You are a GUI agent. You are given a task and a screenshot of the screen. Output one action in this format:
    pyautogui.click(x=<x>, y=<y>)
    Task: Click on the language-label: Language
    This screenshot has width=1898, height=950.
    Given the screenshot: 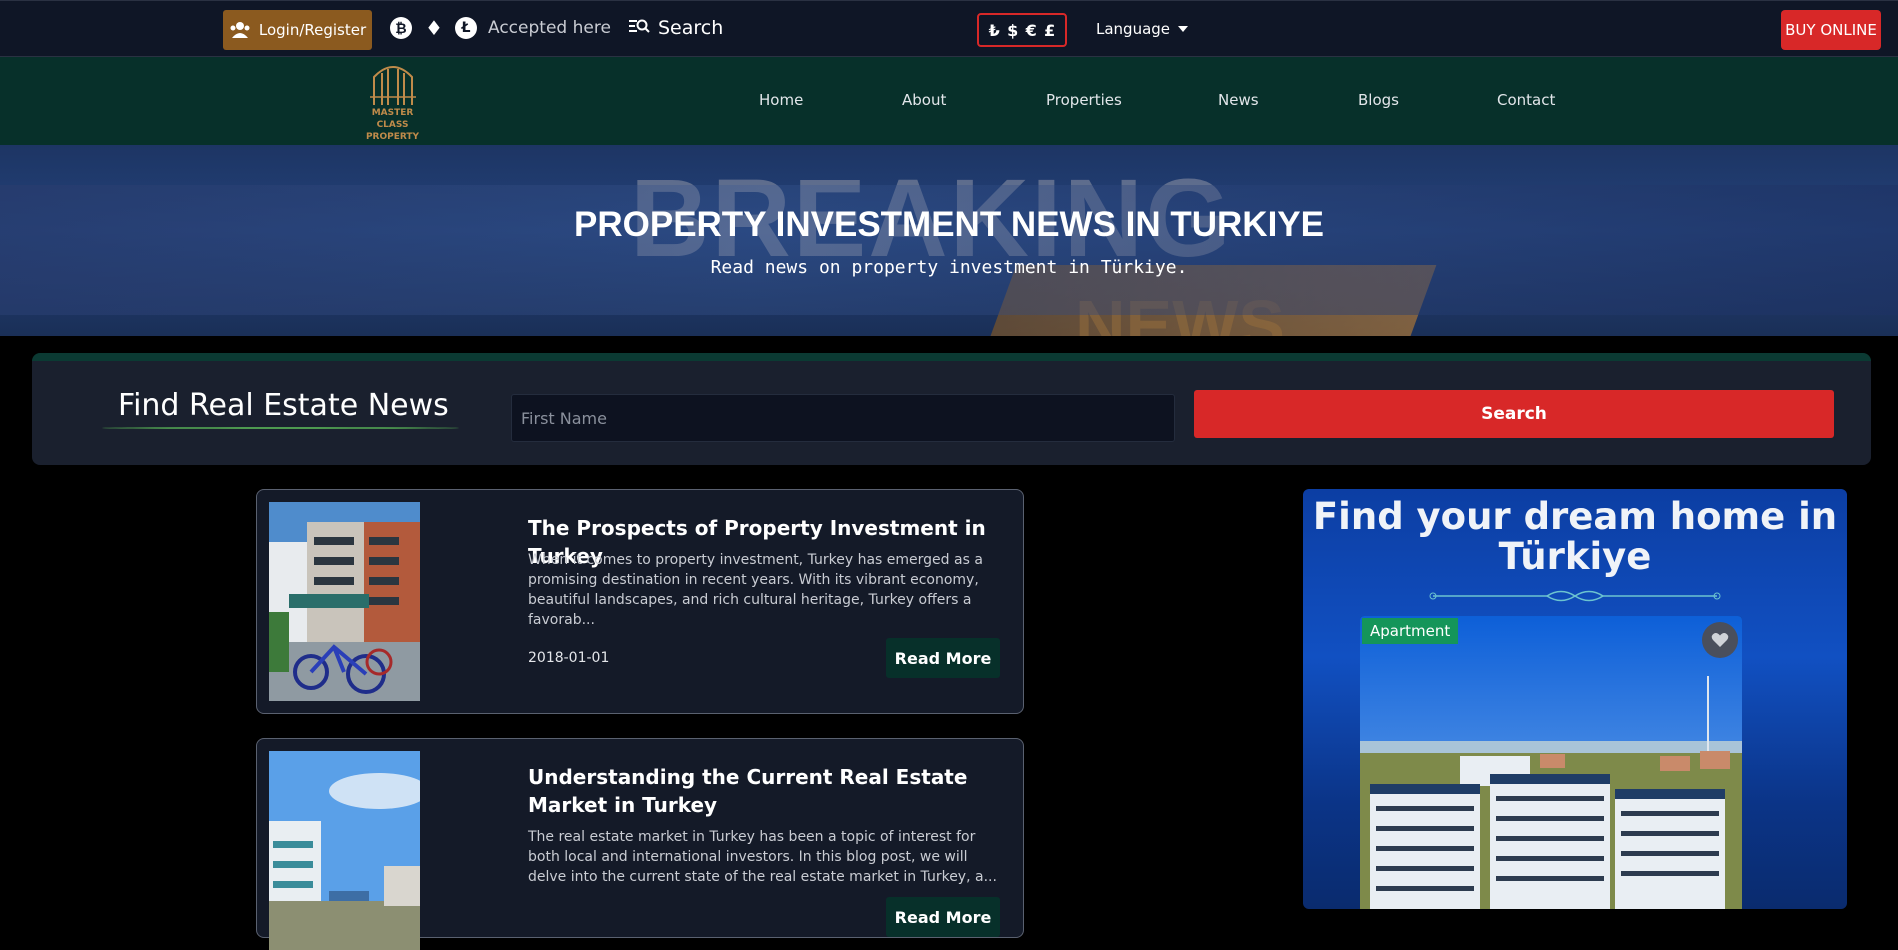 What is the action you would take?
    pyautogui.click(x=1133, y=29)
    